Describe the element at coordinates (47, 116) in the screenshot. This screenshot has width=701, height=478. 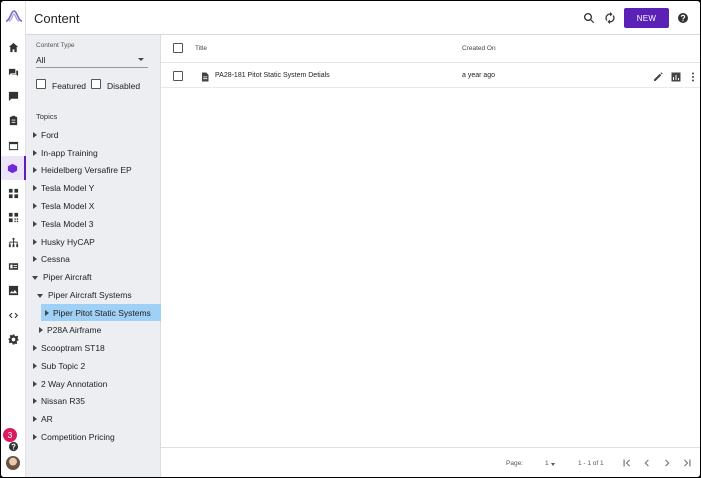
I see `topics-heading: Topics` at that location.